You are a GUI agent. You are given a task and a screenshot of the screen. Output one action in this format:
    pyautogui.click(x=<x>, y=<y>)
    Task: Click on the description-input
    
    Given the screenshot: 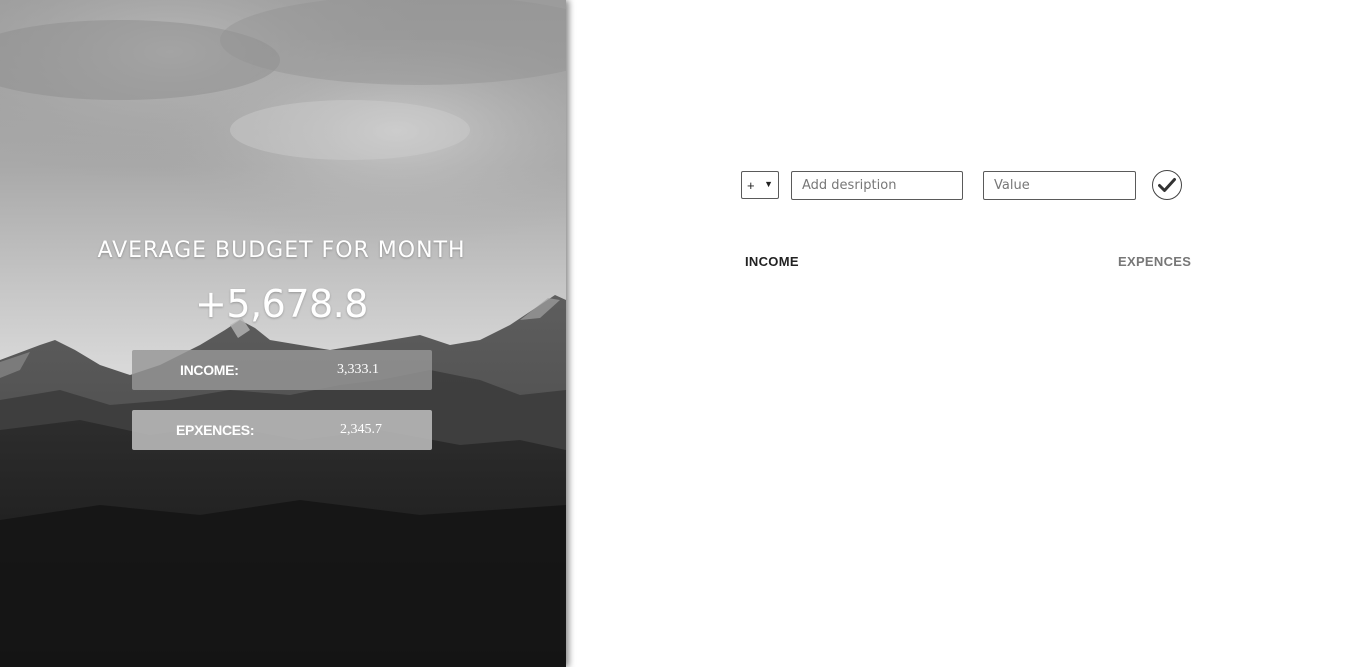 What is the action you would take?
    pyautogui.click(x=877, y=185)
    